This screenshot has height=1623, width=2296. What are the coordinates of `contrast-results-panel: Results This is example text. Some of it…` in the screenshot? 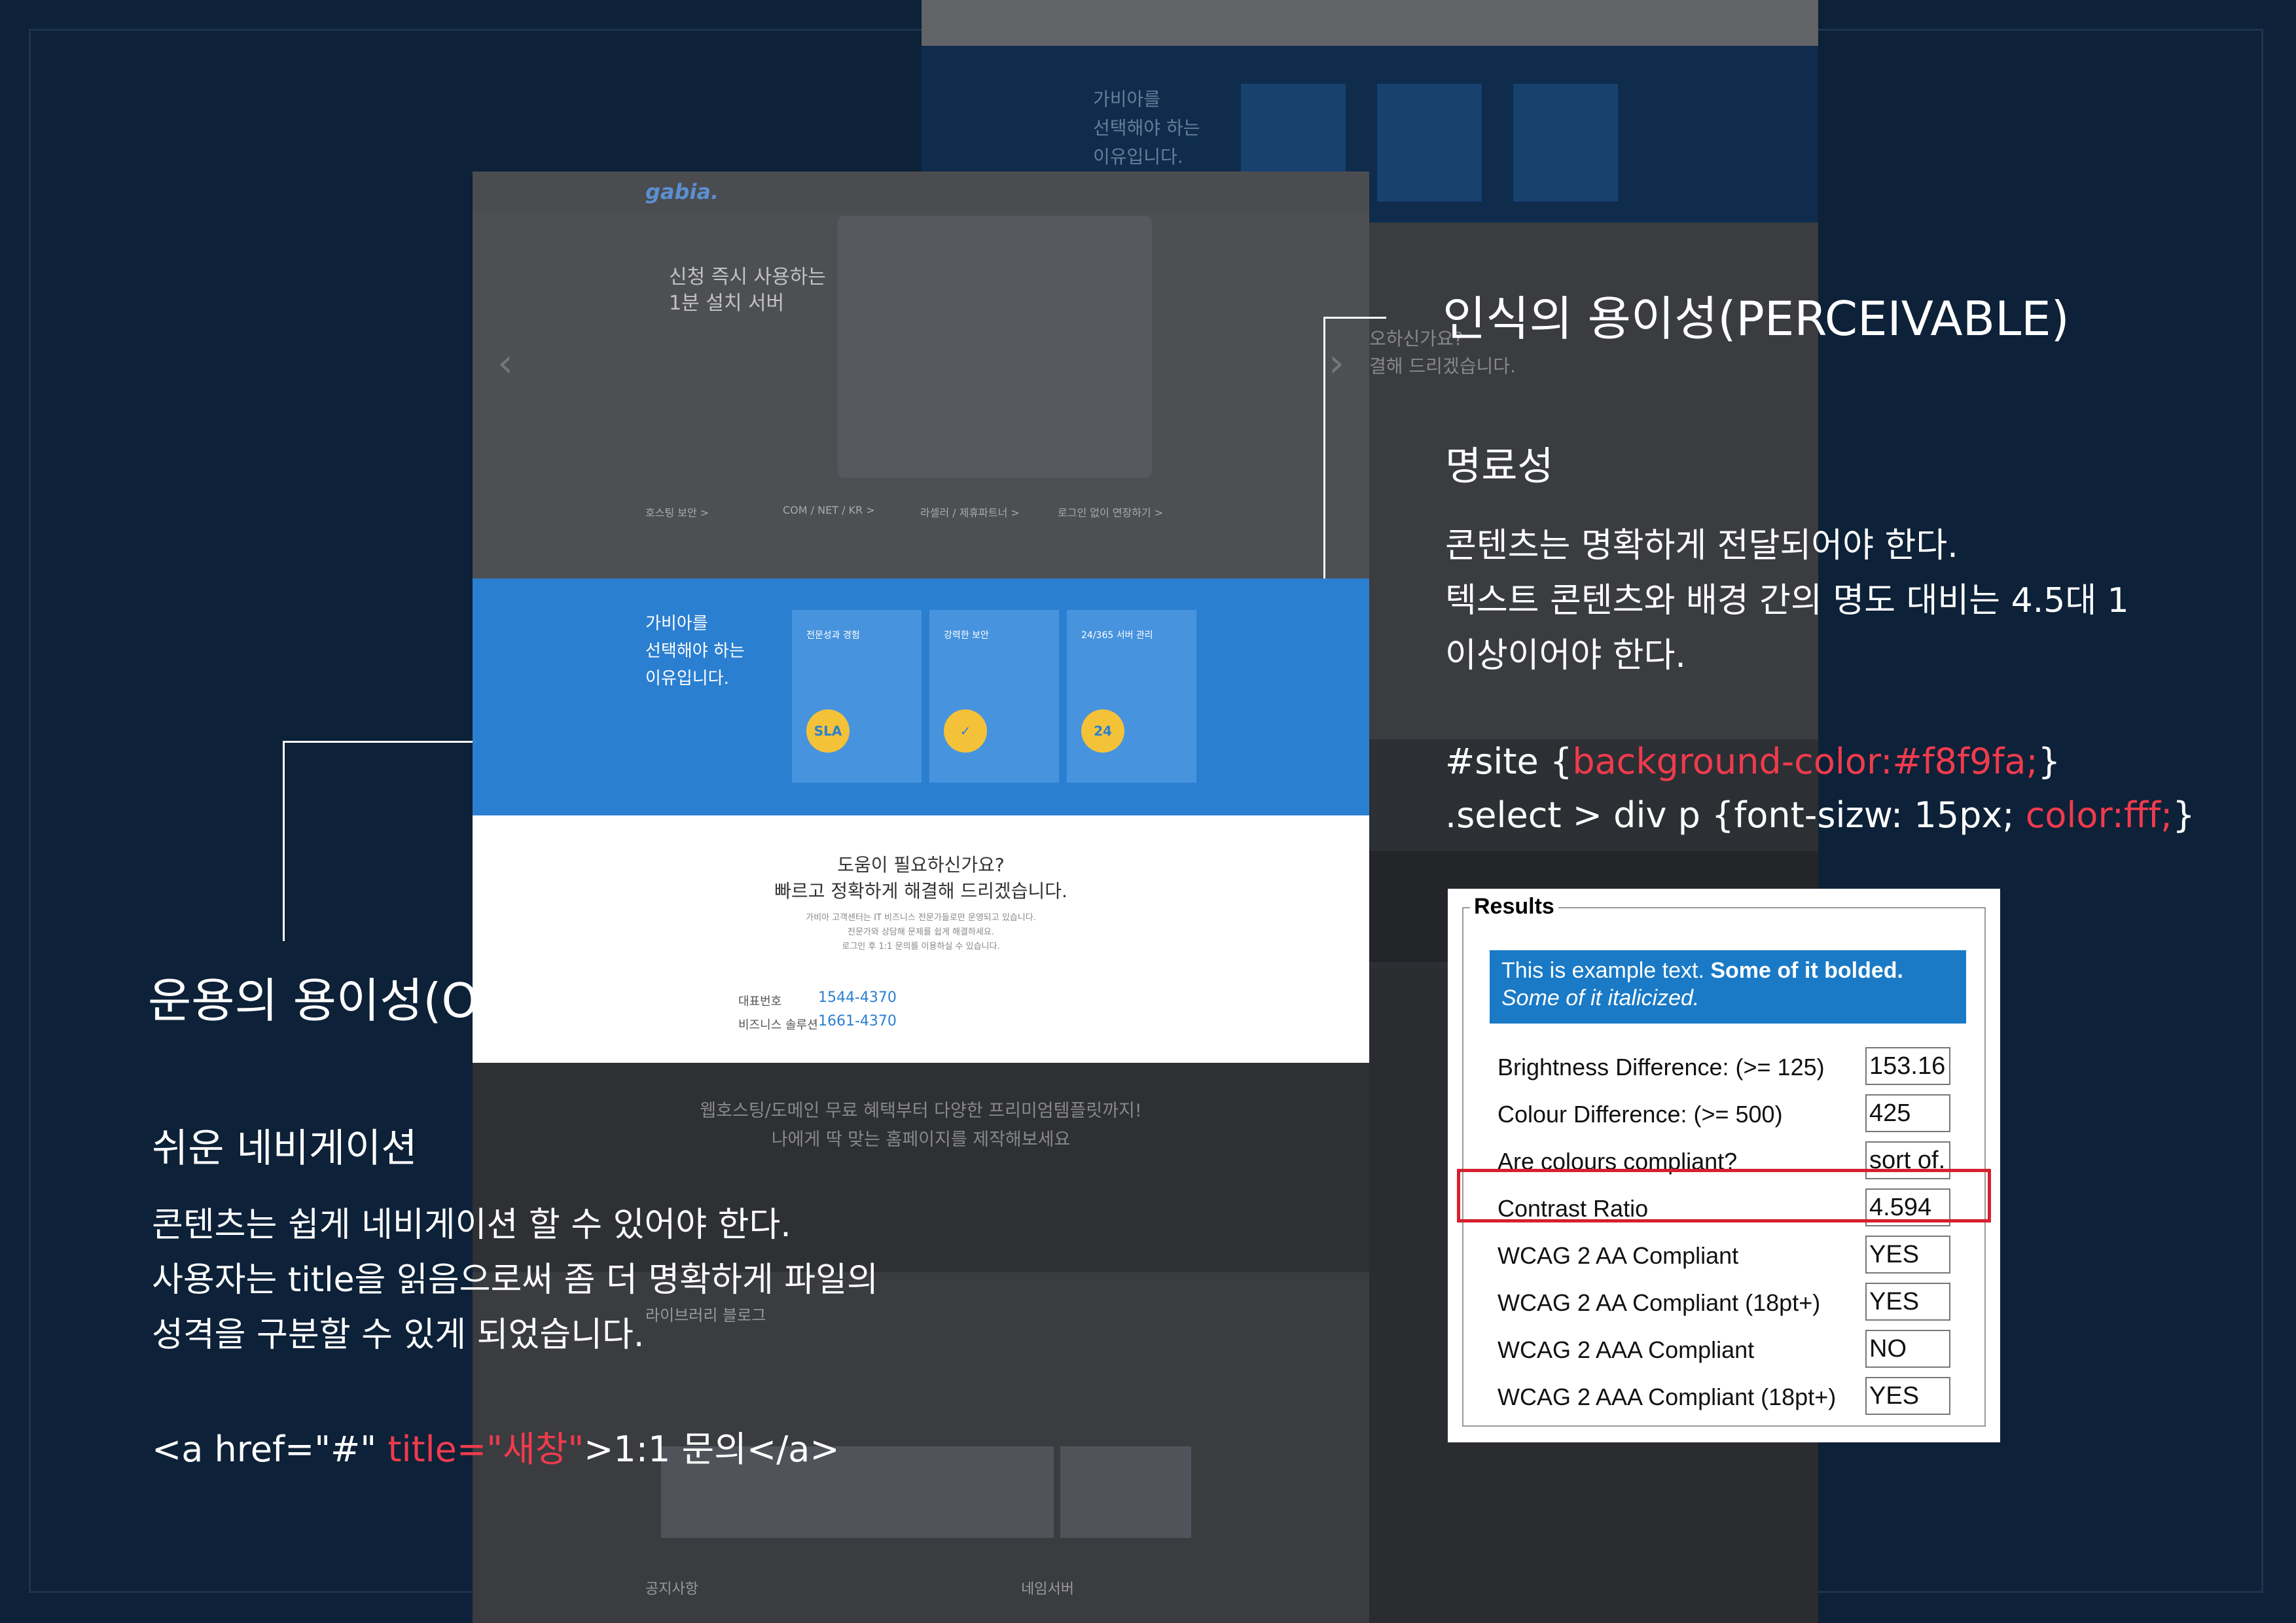 It's located at (1724, 1166).